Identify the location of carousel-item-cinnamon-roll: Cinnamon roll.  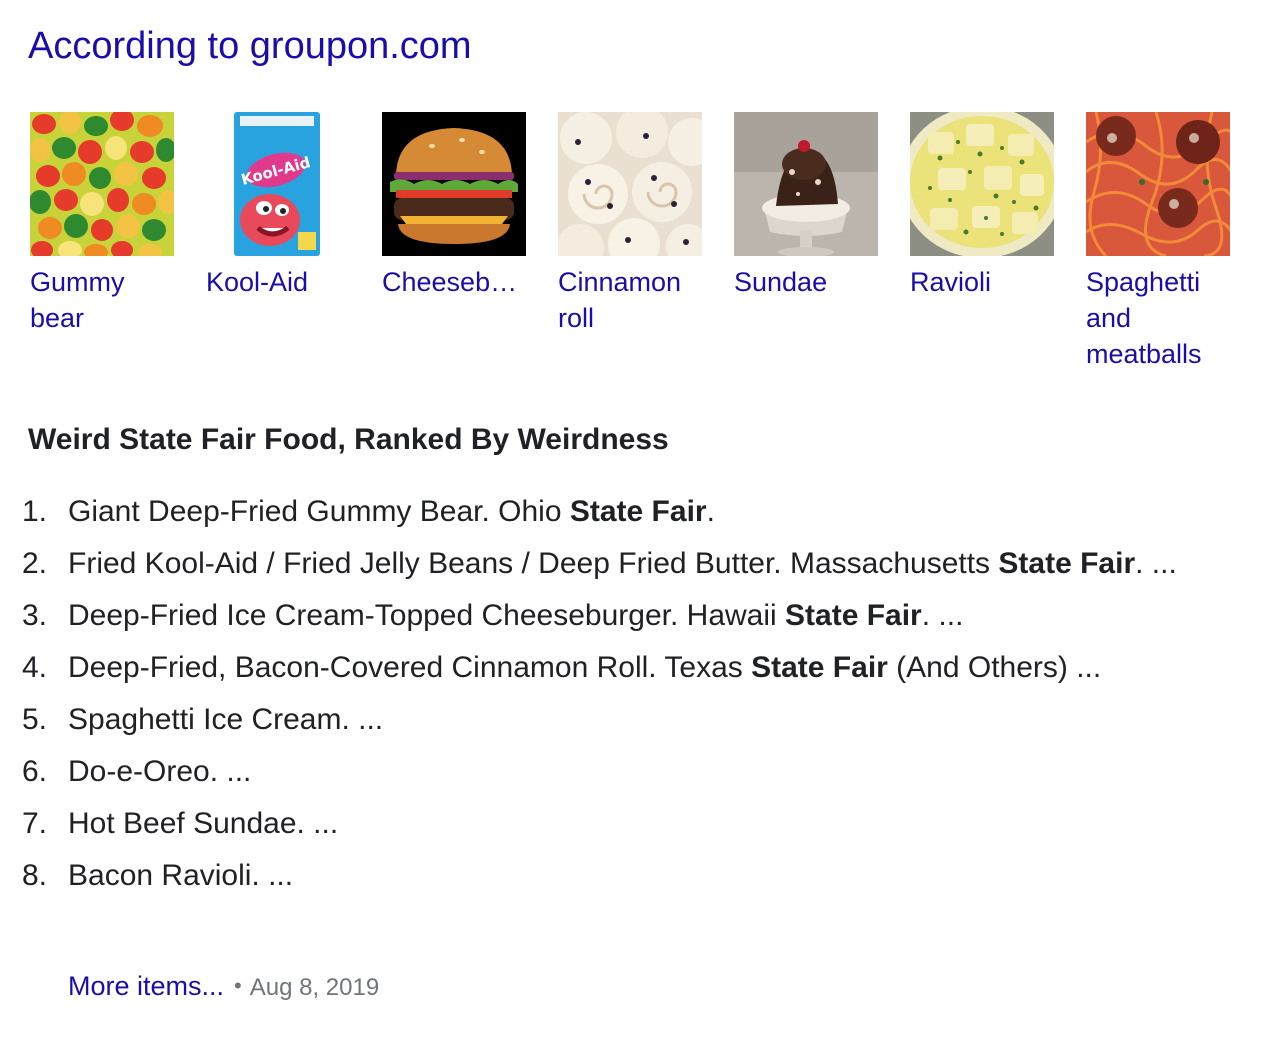
(634, 224).